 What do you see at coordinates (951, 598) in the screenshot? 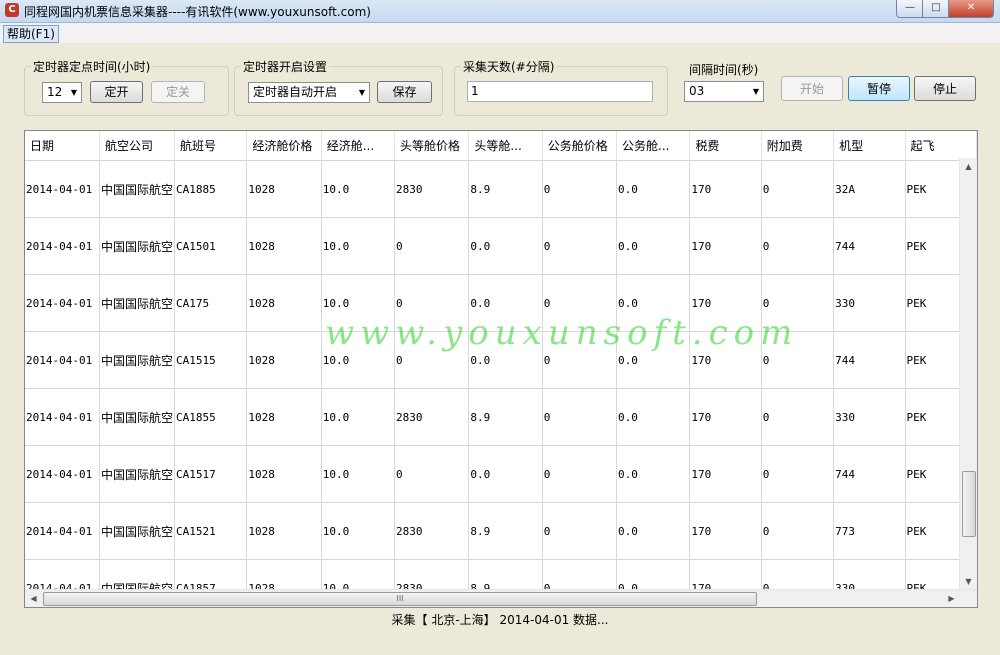
I see `scroll-right-icon: ▶` at bounding box center [951, 598].